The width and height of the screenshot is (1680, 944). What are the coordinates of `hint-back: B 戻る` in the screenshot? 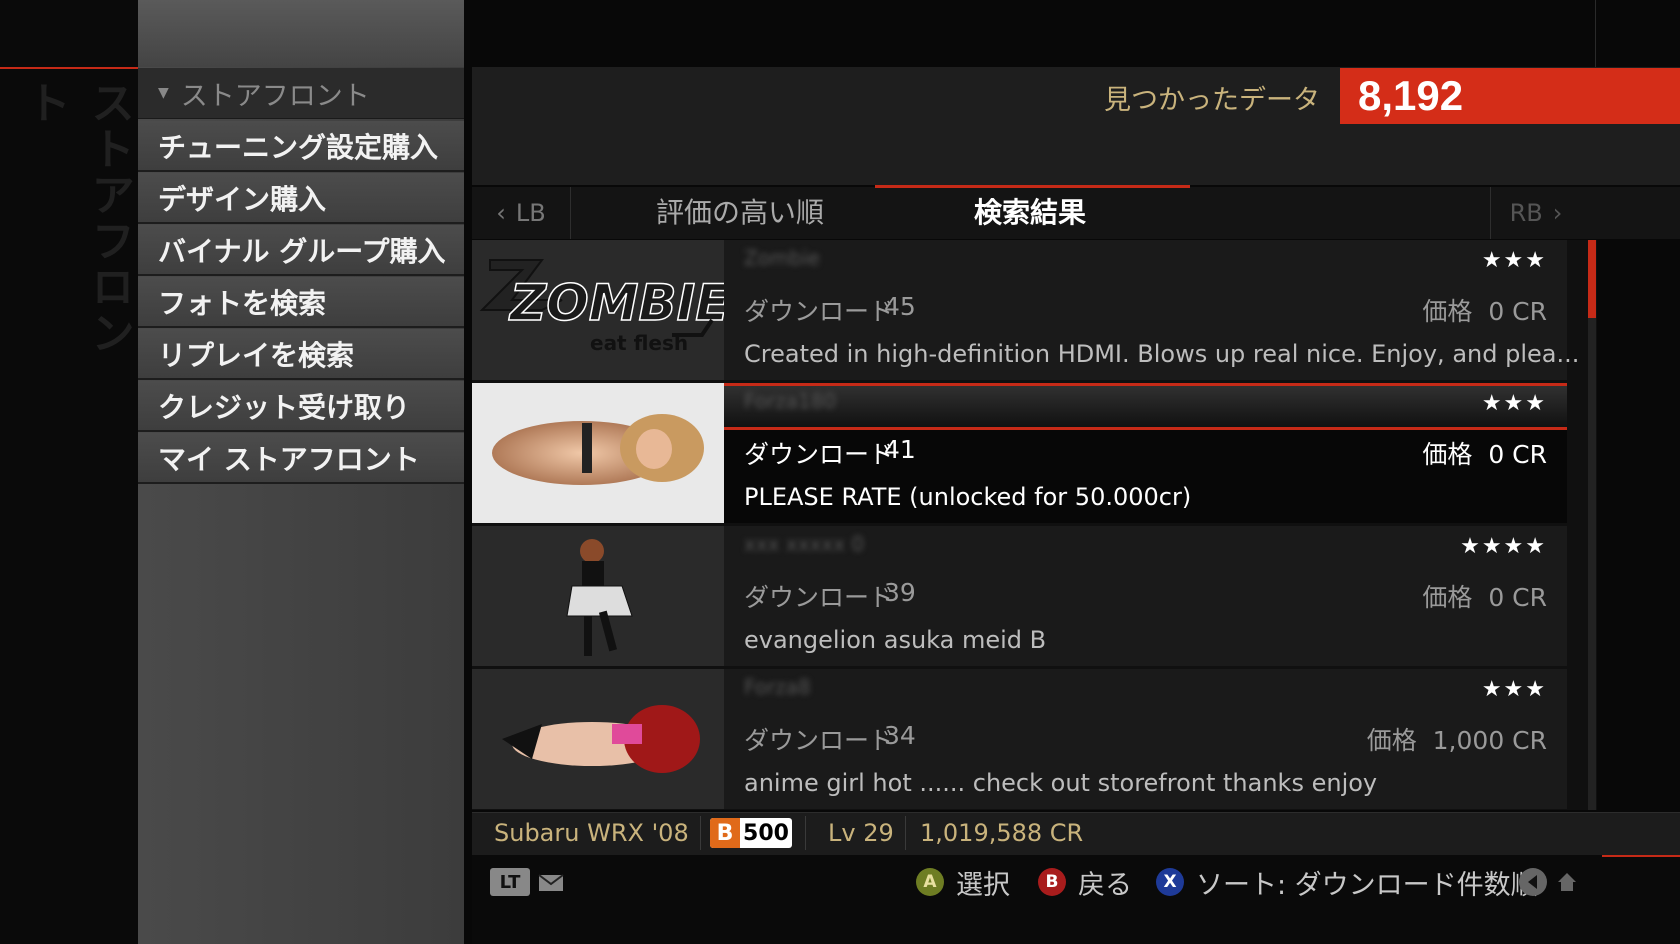 It's located at (1085, 882).